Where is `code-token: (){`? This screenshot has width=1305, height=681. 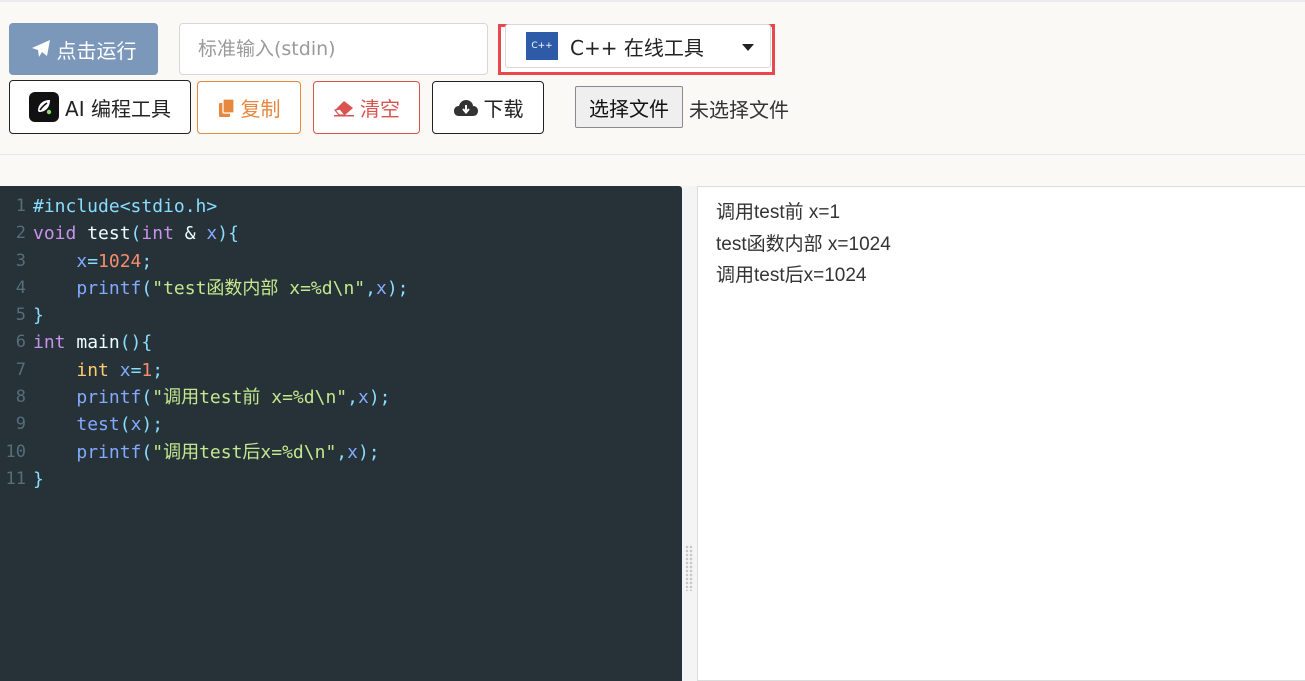
code-token: (){ is located at coordinates (136, 343).